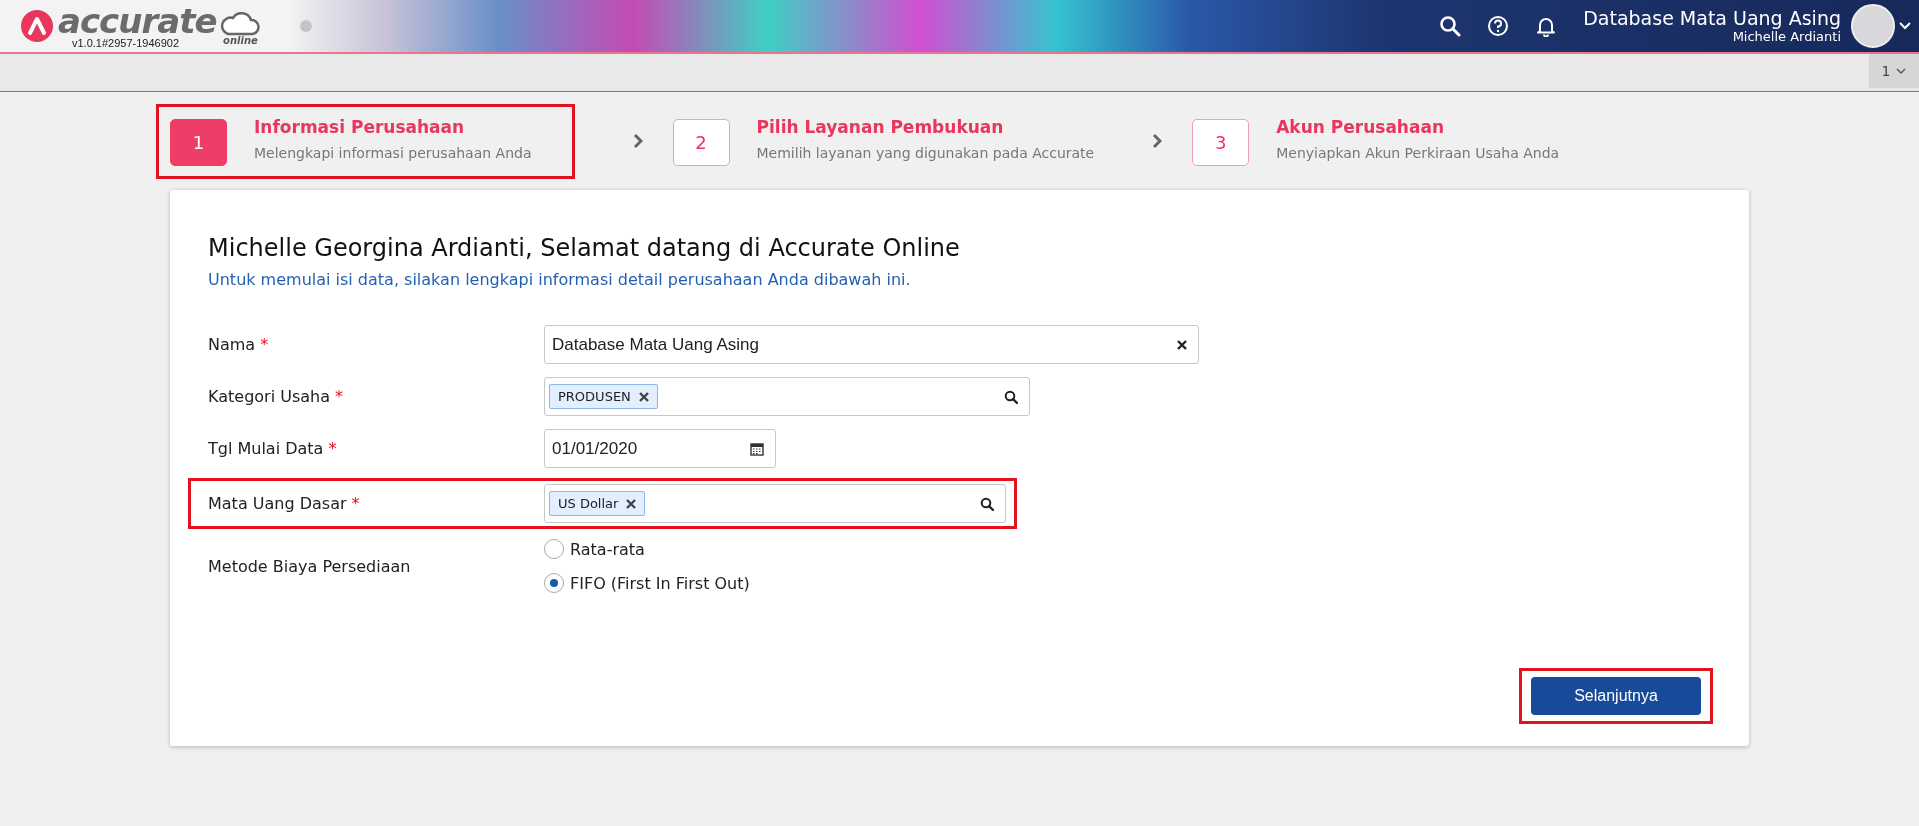  Describe the element at coordinates (1712, 18) in the screenshot. I see `database-title: Database Mata Uang Asing` at that location.